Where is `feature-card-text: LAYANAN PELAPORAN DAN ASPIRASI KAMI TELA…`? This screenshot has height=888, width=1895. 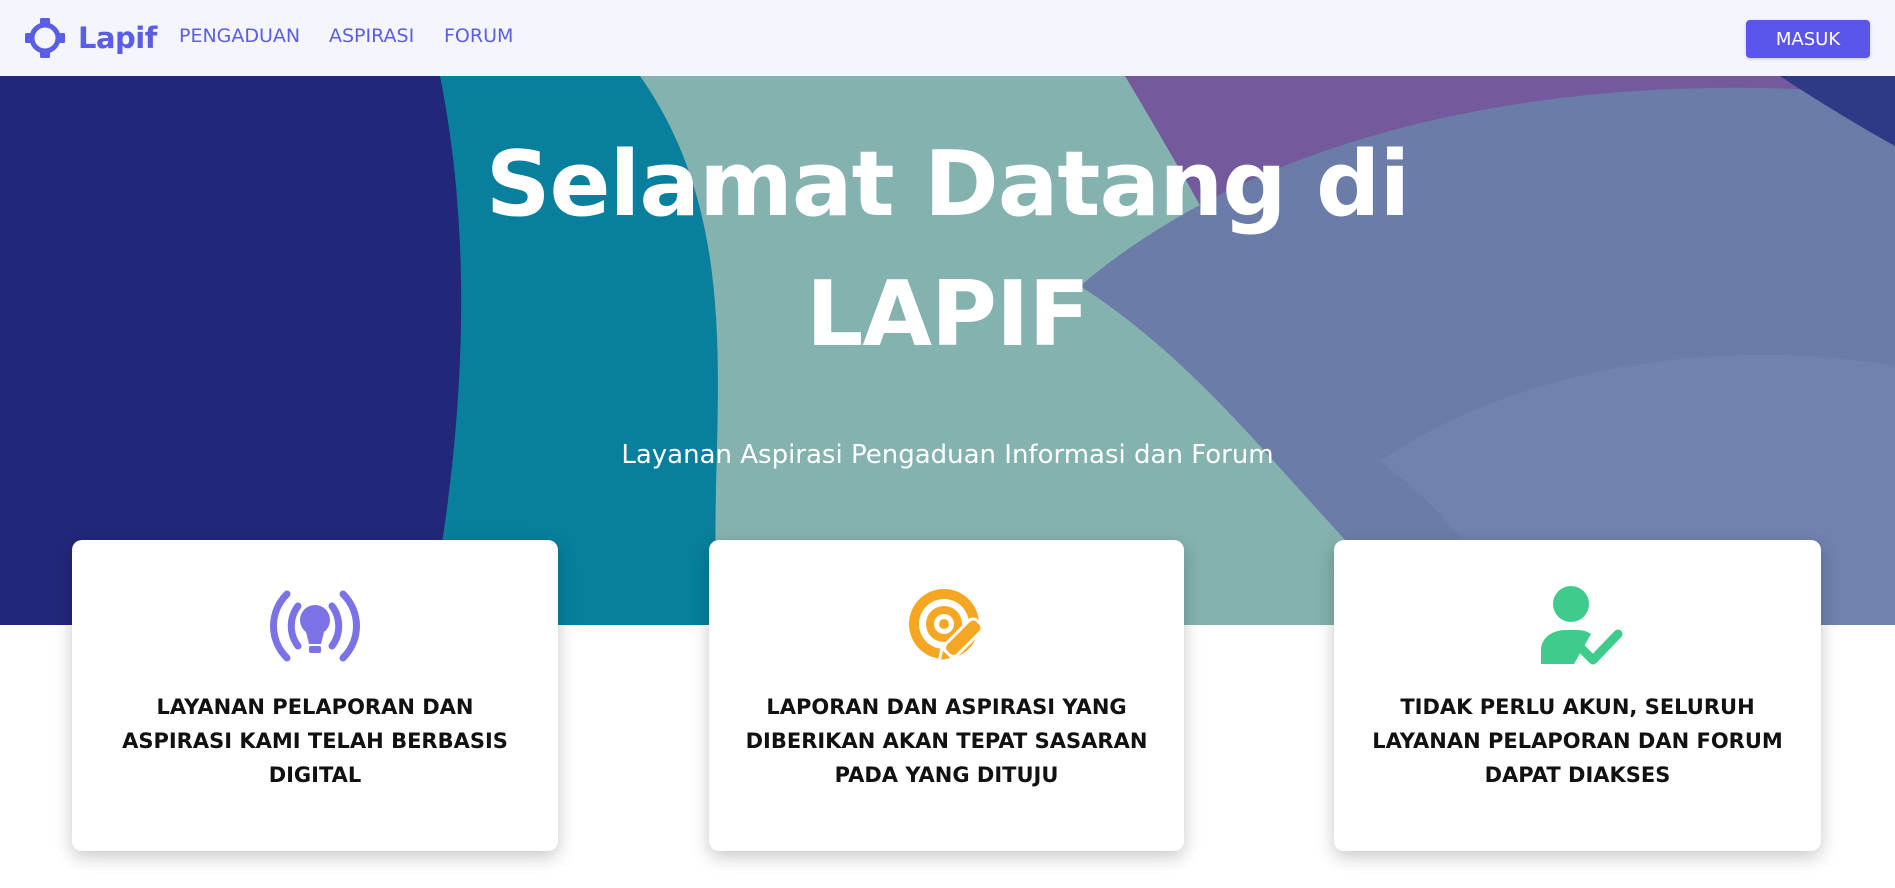 feature-card-text: LAYANAN PELAPORAN DAN ASPIRASI KAMI TELA… is located at coordinates (315, 741).